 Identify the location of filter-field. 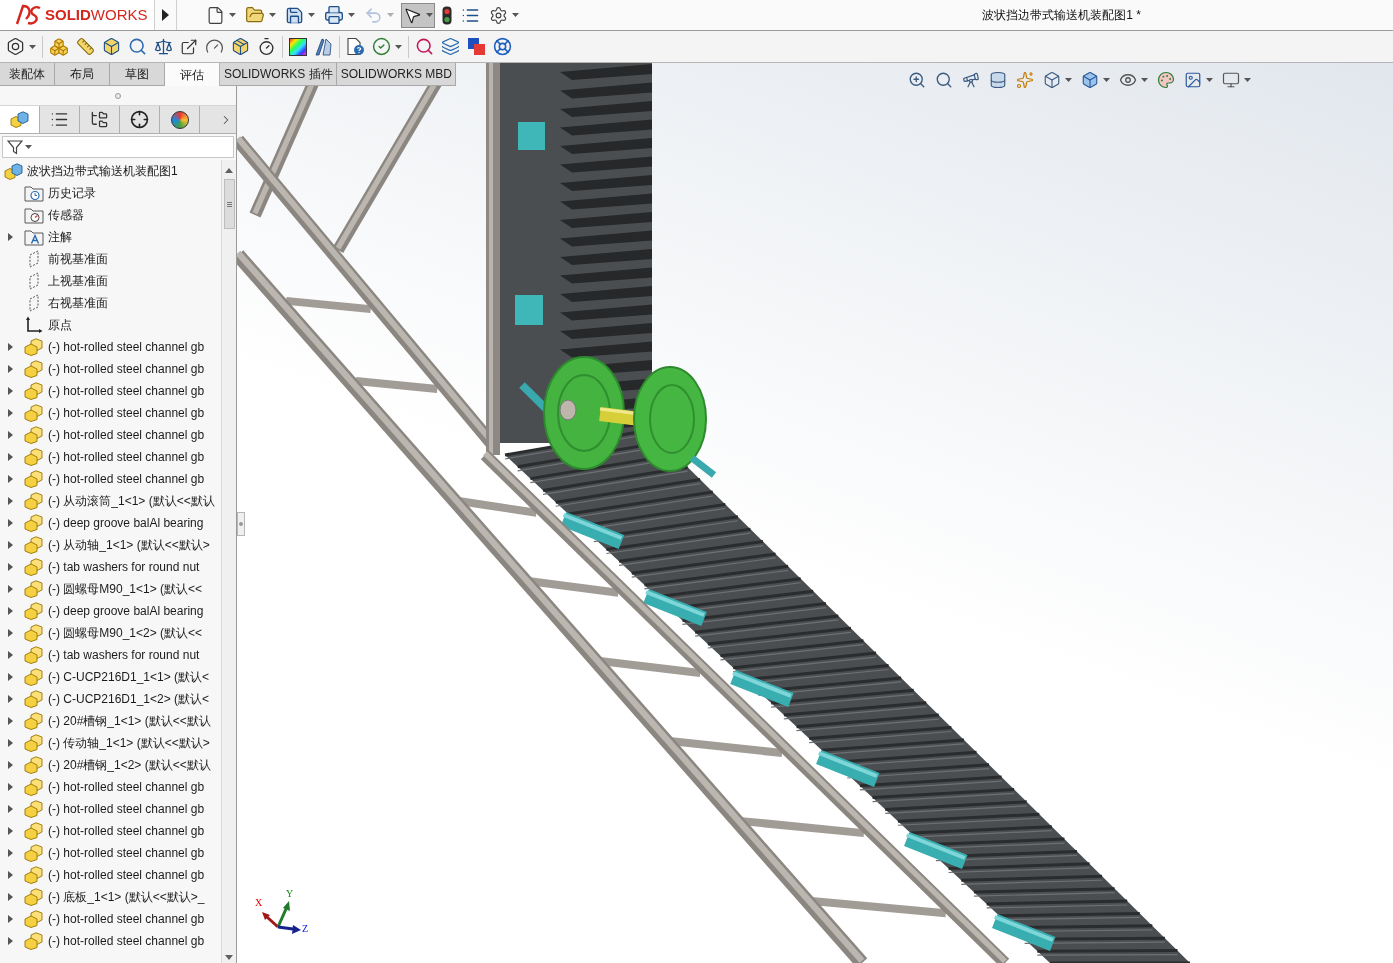
(118, 147).